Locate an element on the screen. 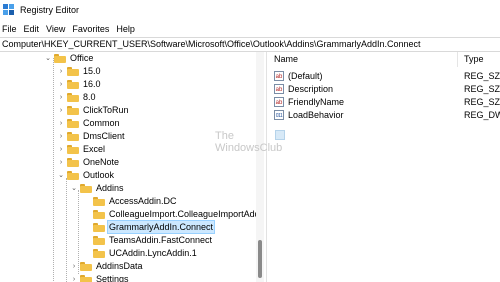 This screenshot has width=500, height=282. registry-app-icon is located at coordinates (8, 9).